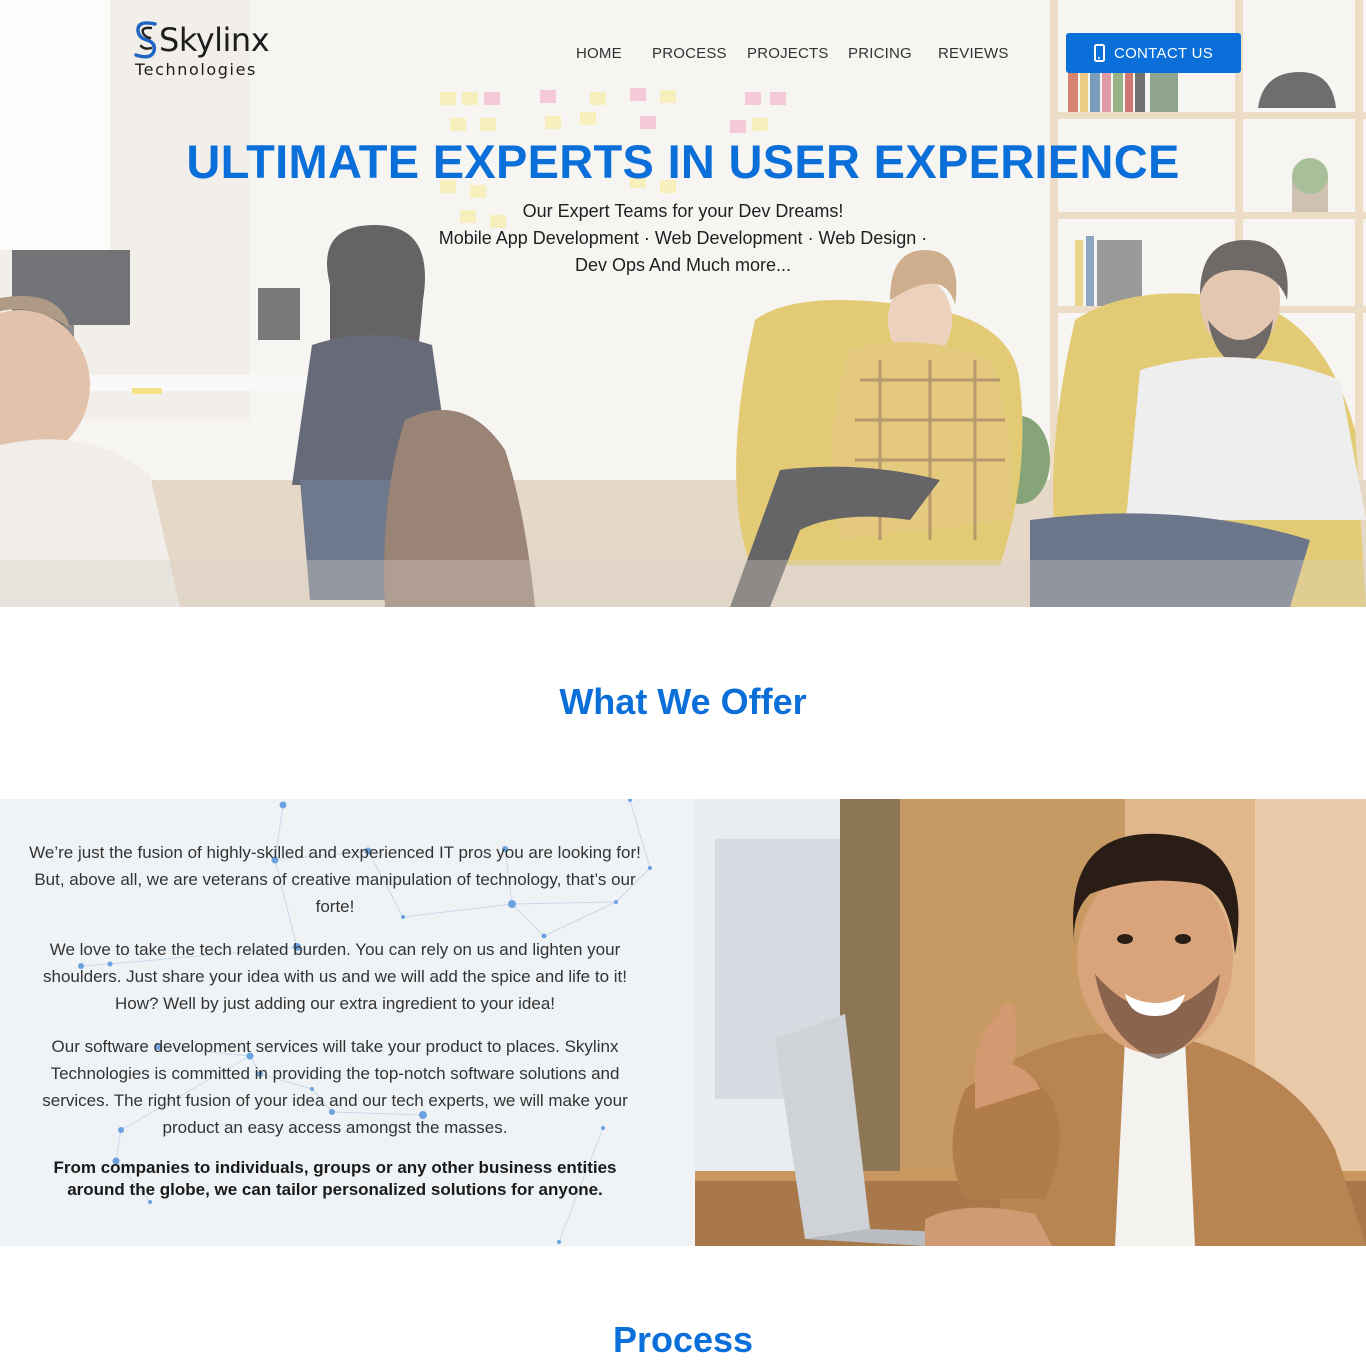 The width and height of the screenshot is (1366, 1366). What do you see at coordinates (973, 54) in the screenshot?
I see `nav-item-reviews: REVIEWS` at bounding box center [973, 54].